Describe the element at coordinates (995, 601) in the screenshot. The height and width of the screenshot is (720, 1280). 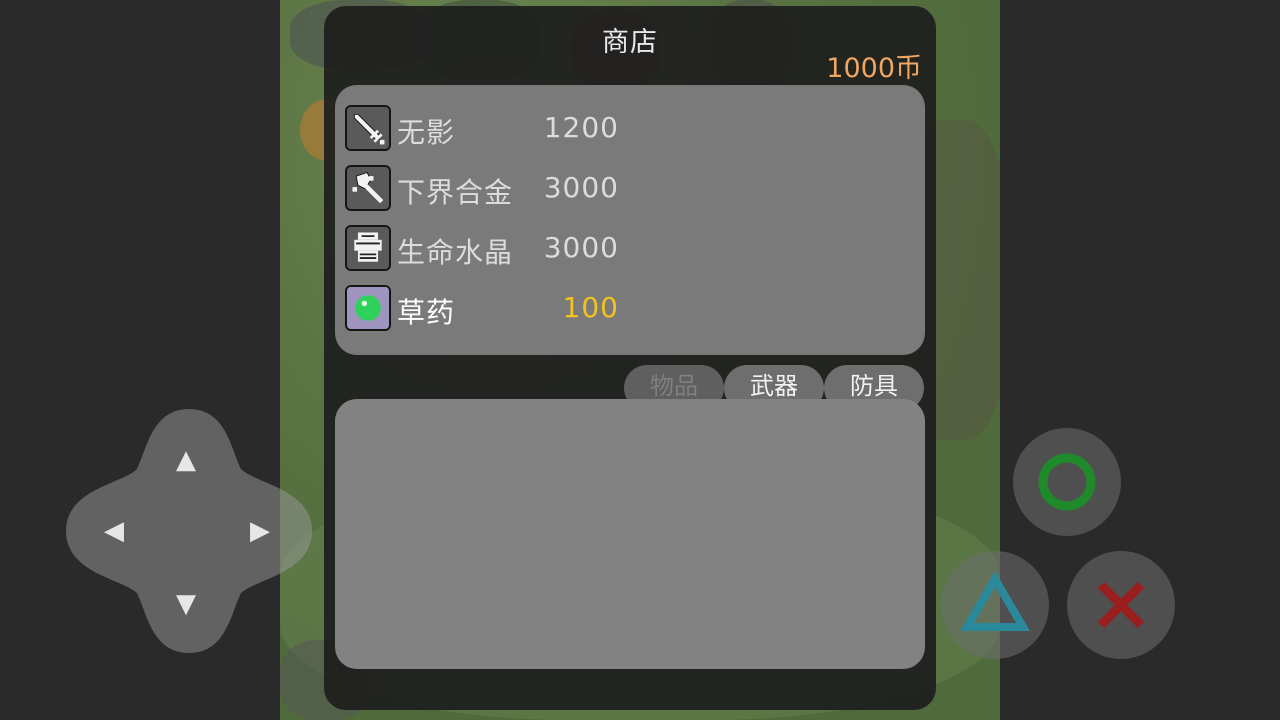
I see `triangle-icon` at that location.